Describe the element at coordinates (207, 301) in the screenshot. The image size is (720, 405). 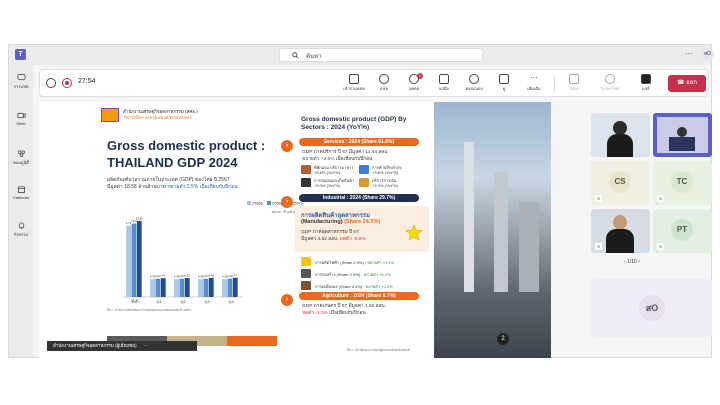
I see `category-label: Q3` at that location.